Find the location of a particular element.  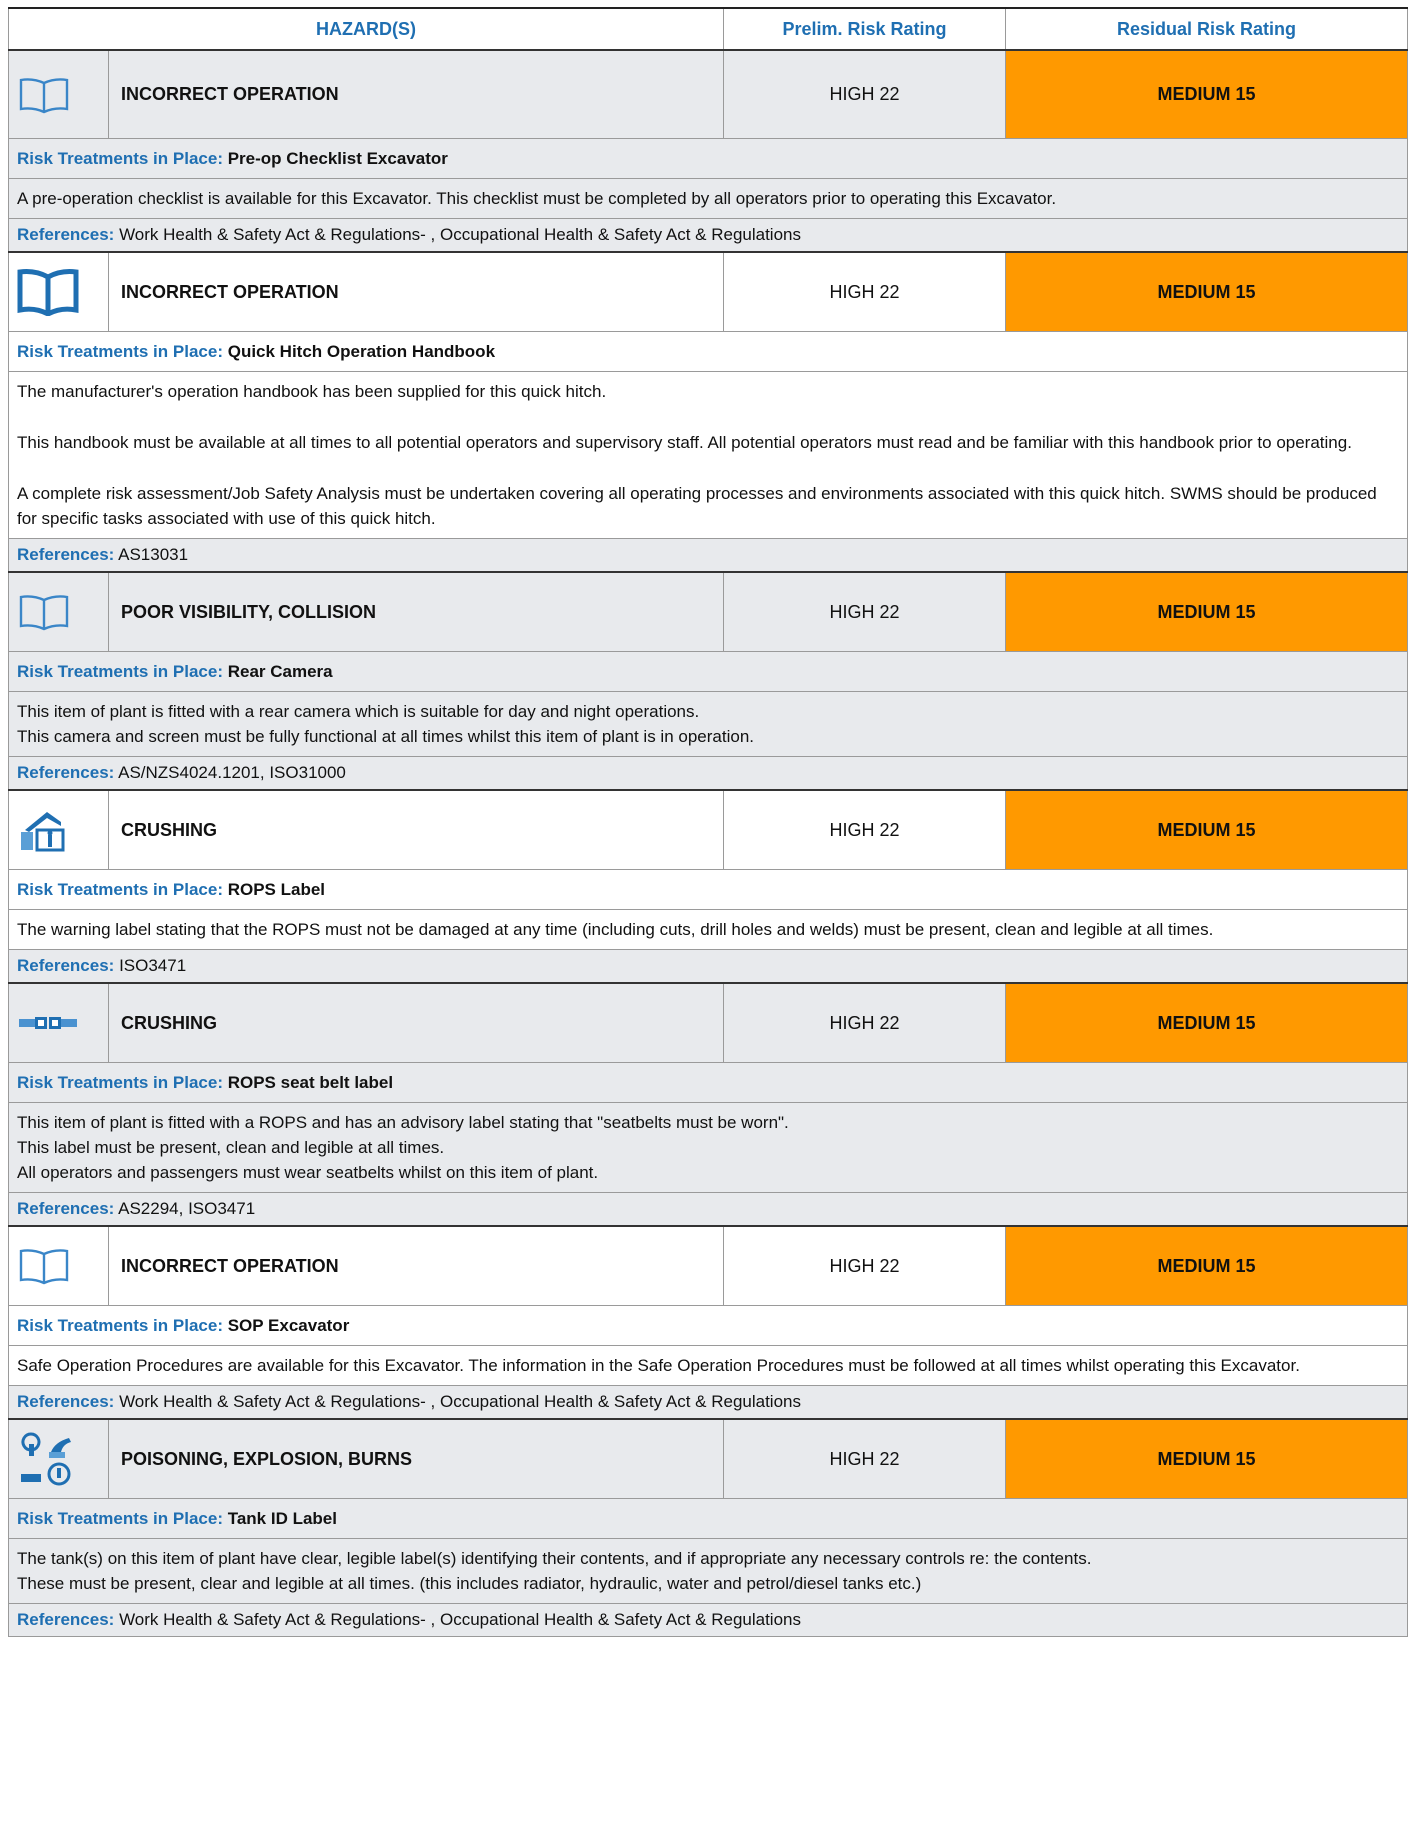

references-cell: References: AS13031 is located at coordinates (707, 555).